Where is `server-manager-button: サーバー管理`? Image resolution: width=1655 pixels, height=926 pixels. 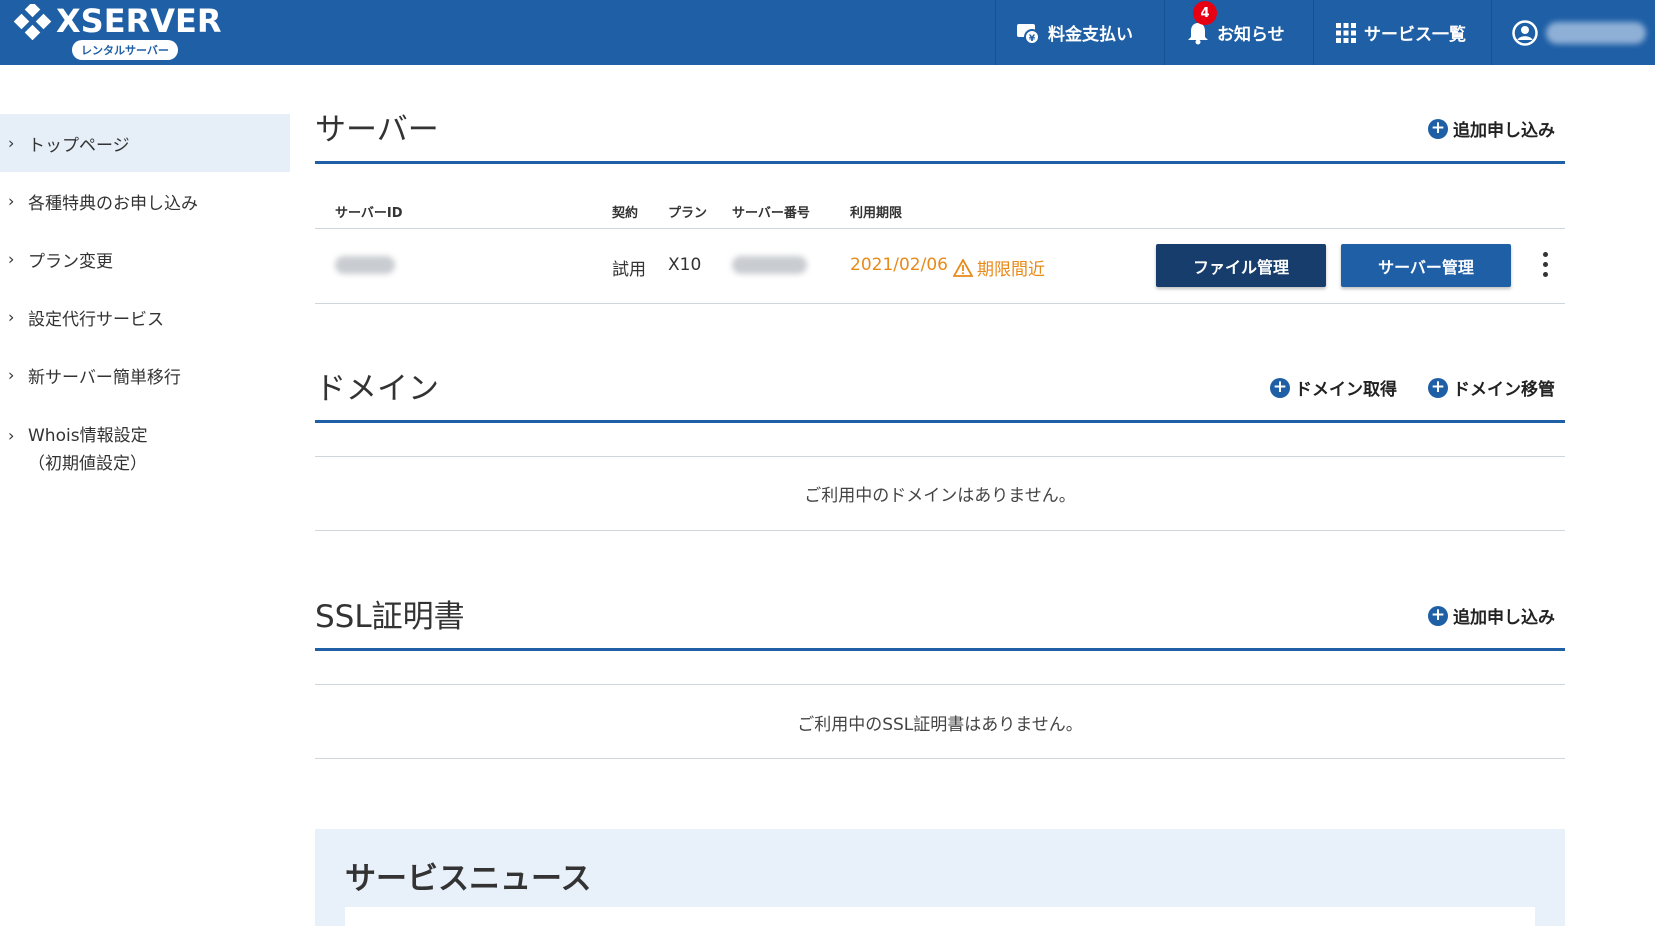
server-manager-button: サーバー管理 is located at coordinates (1426, 265).